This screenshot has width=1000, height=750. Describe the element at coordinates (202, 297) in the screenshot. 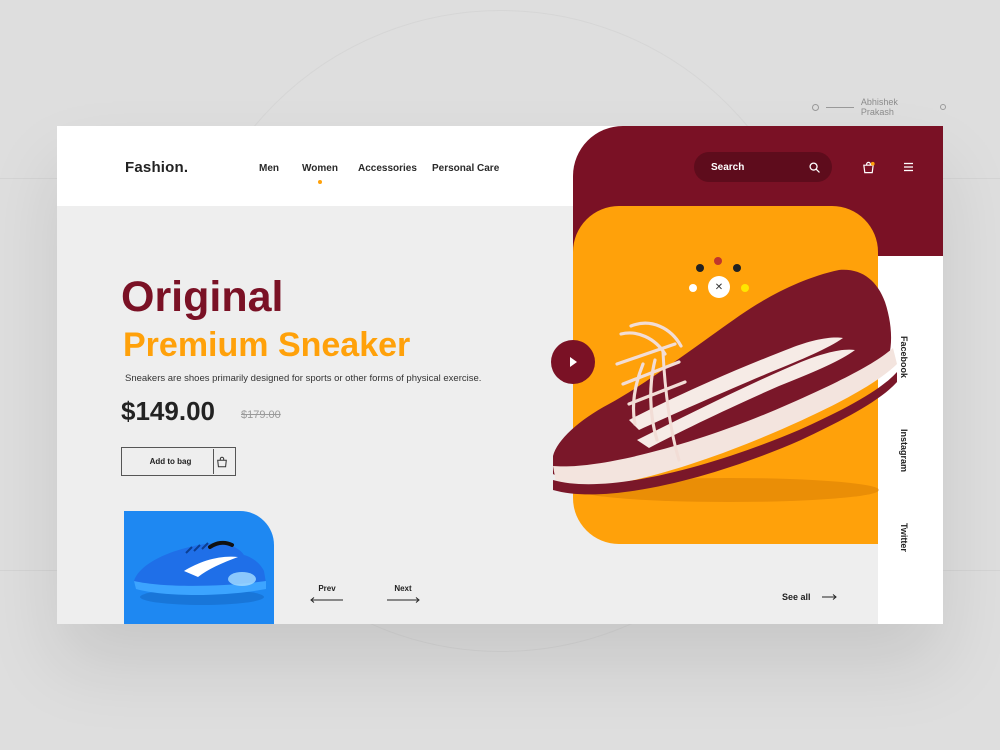

I see `hero-title: Original` at that location.